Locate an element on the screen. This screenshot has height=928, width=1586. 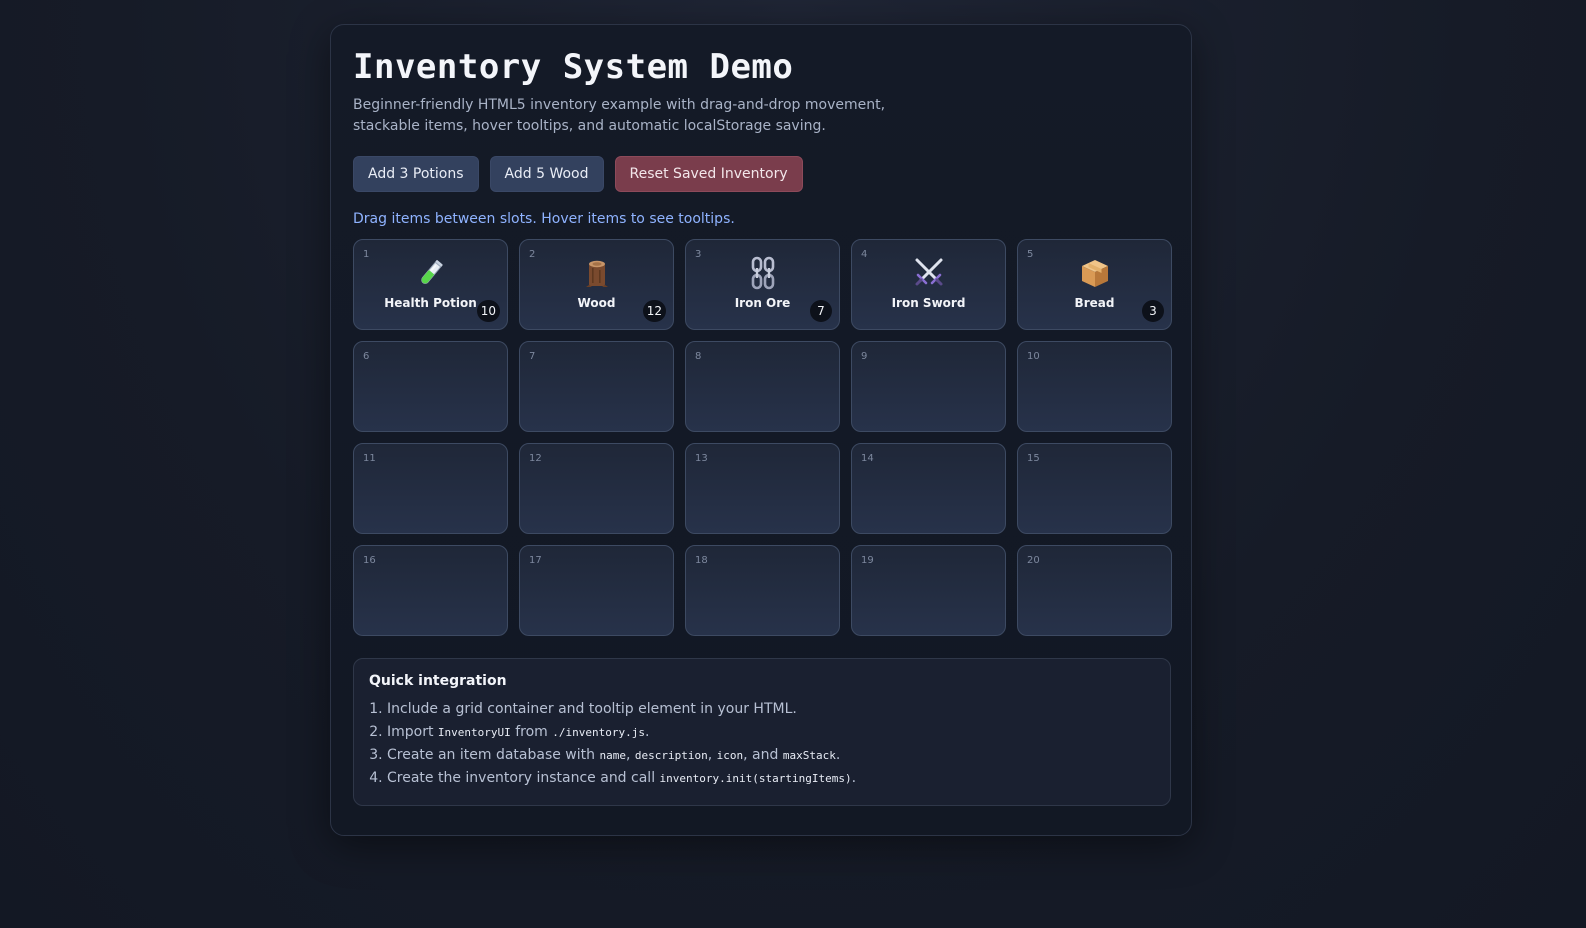
inventory-slot: 15 is located at coordinates (1094, 488).